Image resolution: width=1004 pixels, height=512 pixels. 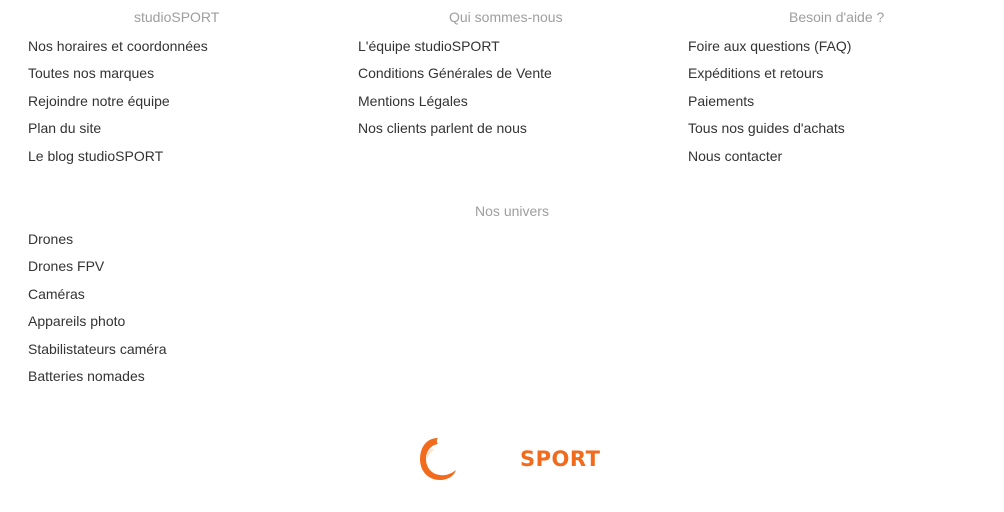 What do you see at coordinates (438, 459) in the screenshot?
I see `studiosport-logo-icon` at bounding box center [438, 459].